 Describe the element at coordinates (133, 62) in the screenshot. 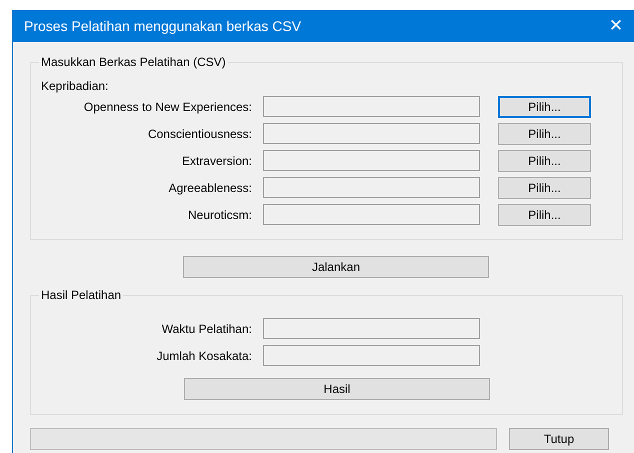

I see `group-title: Masukkan Berkas Pelatihan (CSV)` at that location.